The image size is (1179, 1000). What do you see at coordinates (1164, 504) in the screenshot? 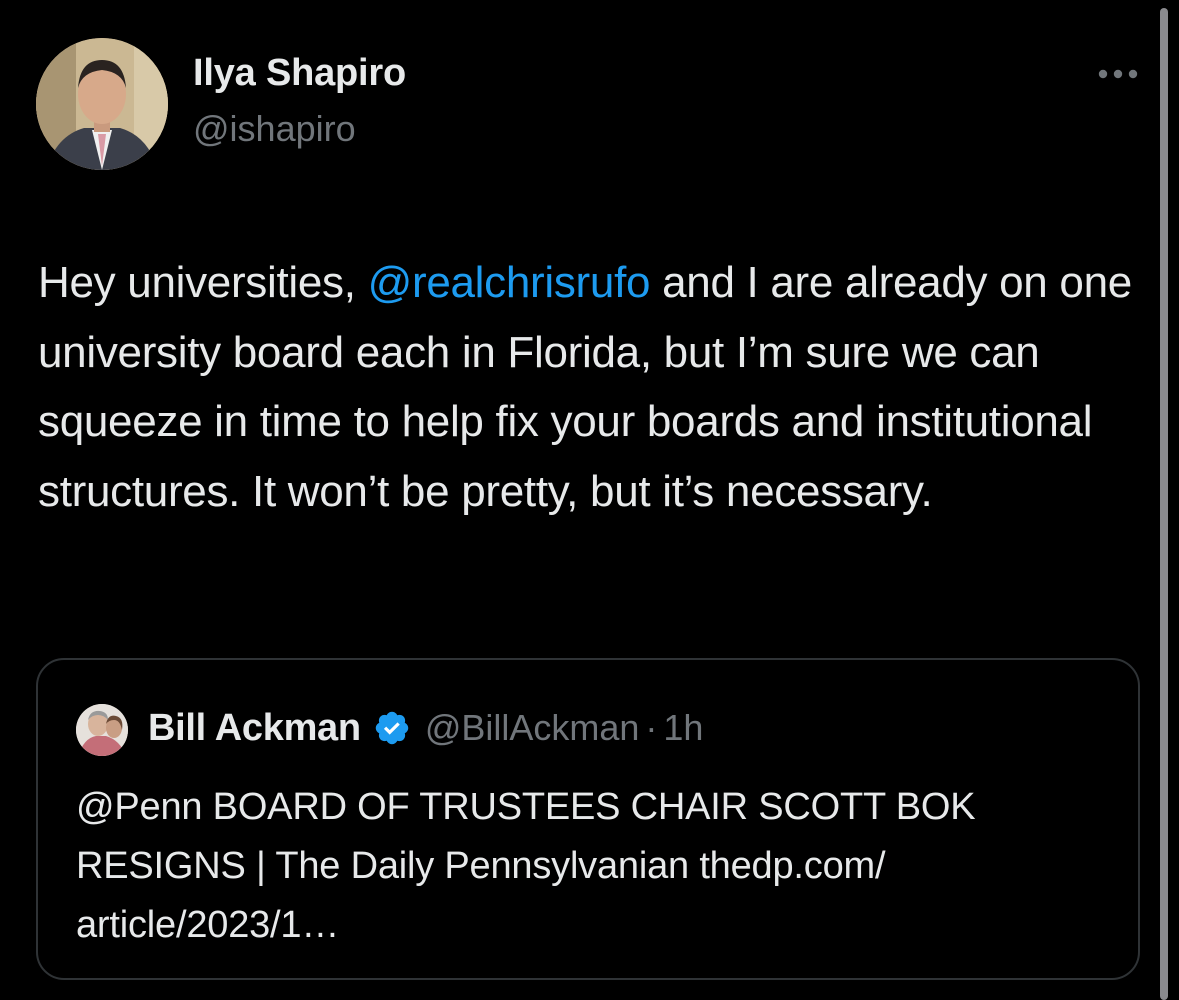
I see `scrollbar` at bounding box center [1164, 504].